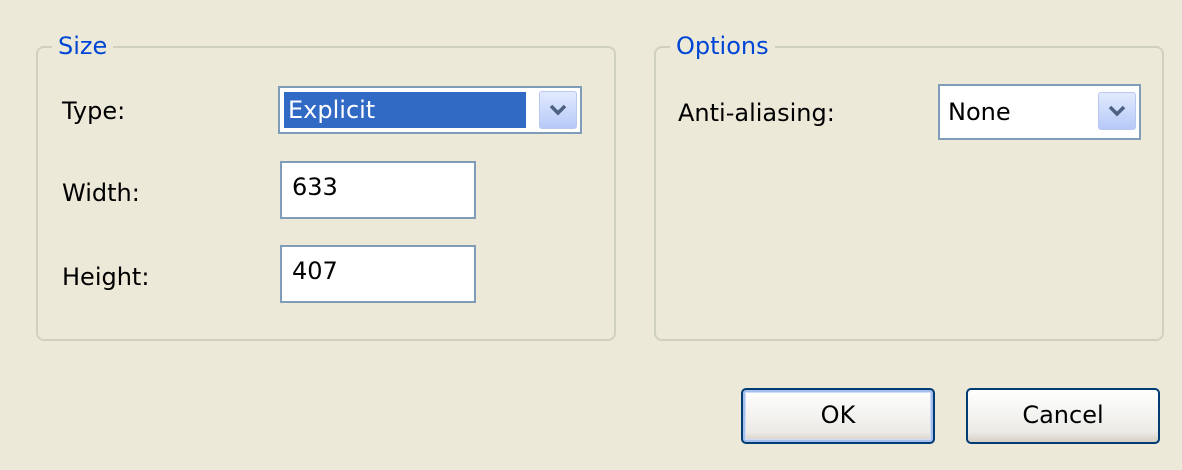 The width and height of the screenshot is (1182, 470). I want to click on cancel-button: Cancel, so click(1063, 416).